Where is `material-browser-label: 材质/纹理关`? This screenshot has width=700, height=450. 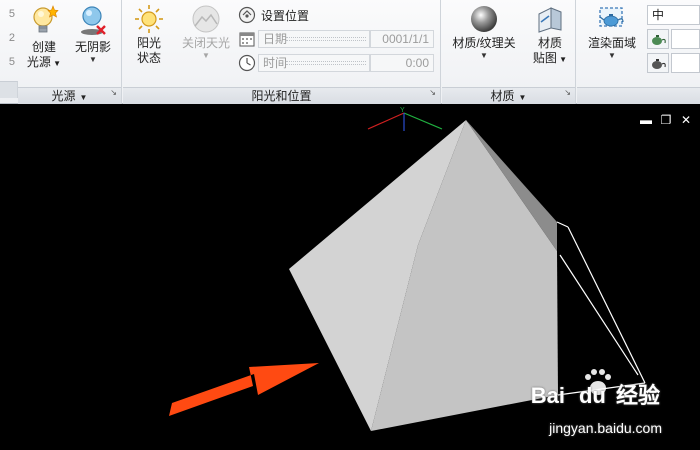 material-browser-label: 材质/纹理关 is located at coordinates (484, 43).